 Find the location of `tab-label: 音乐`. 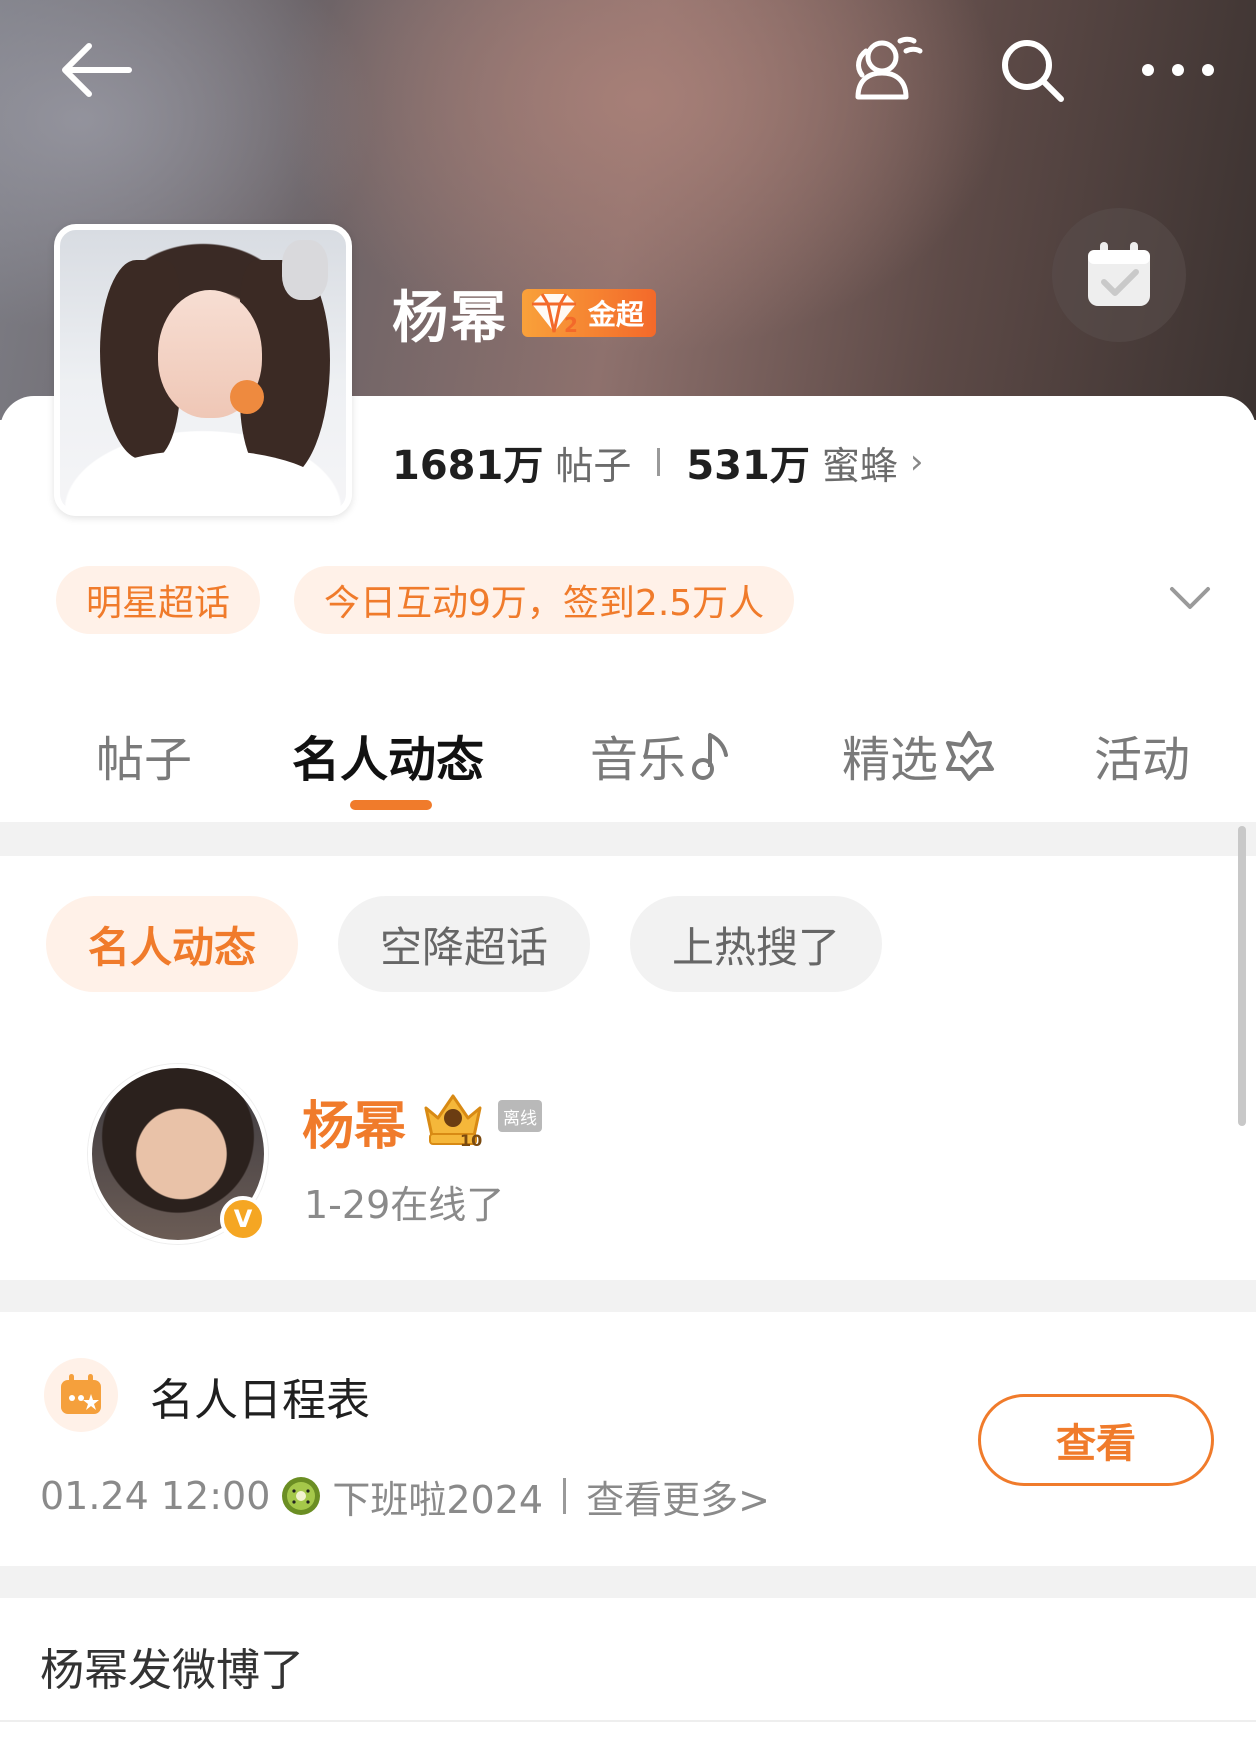

tab-label: 音乐 is located at coordinates (638, 760).